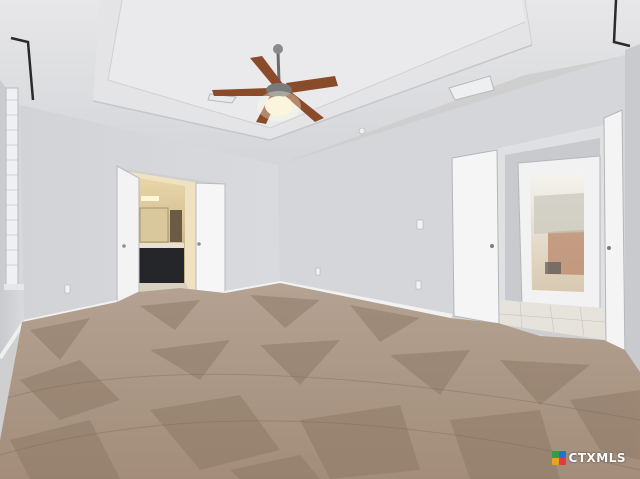  What do you see at coordinates (150, 198) in the screenshot?
I see `vanity-light` at bounding box center [150, 198].